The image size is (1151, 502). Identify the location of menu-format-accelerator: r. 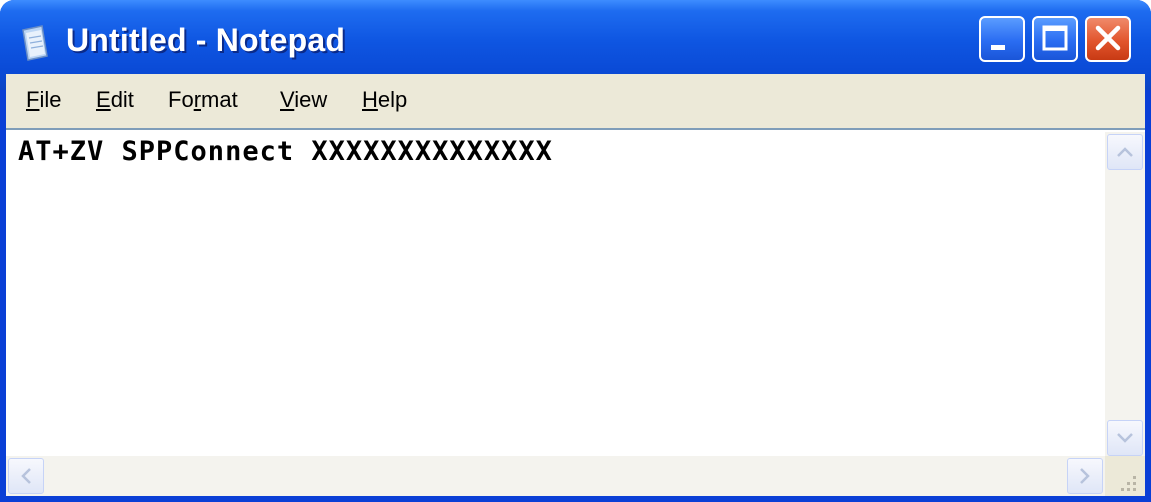
(197, 99).